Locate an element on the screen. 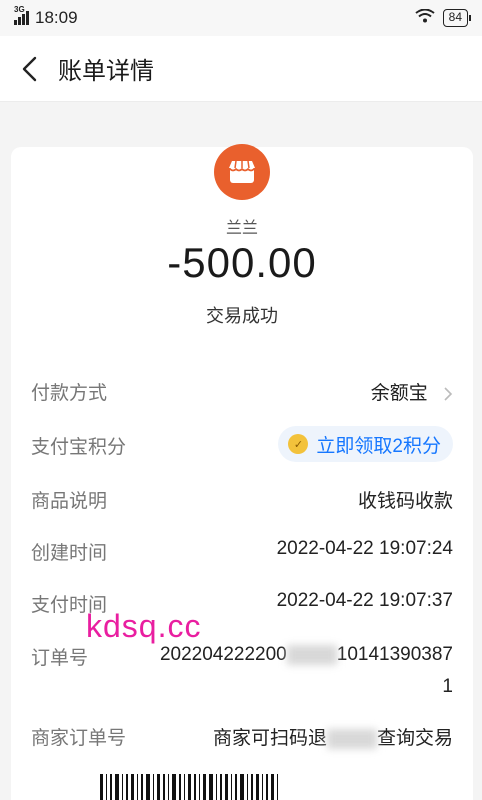 The image size is (482, 800). order-number-row: 订单号 202204222200 10141390387 1 is located at coordinates (242, 673).